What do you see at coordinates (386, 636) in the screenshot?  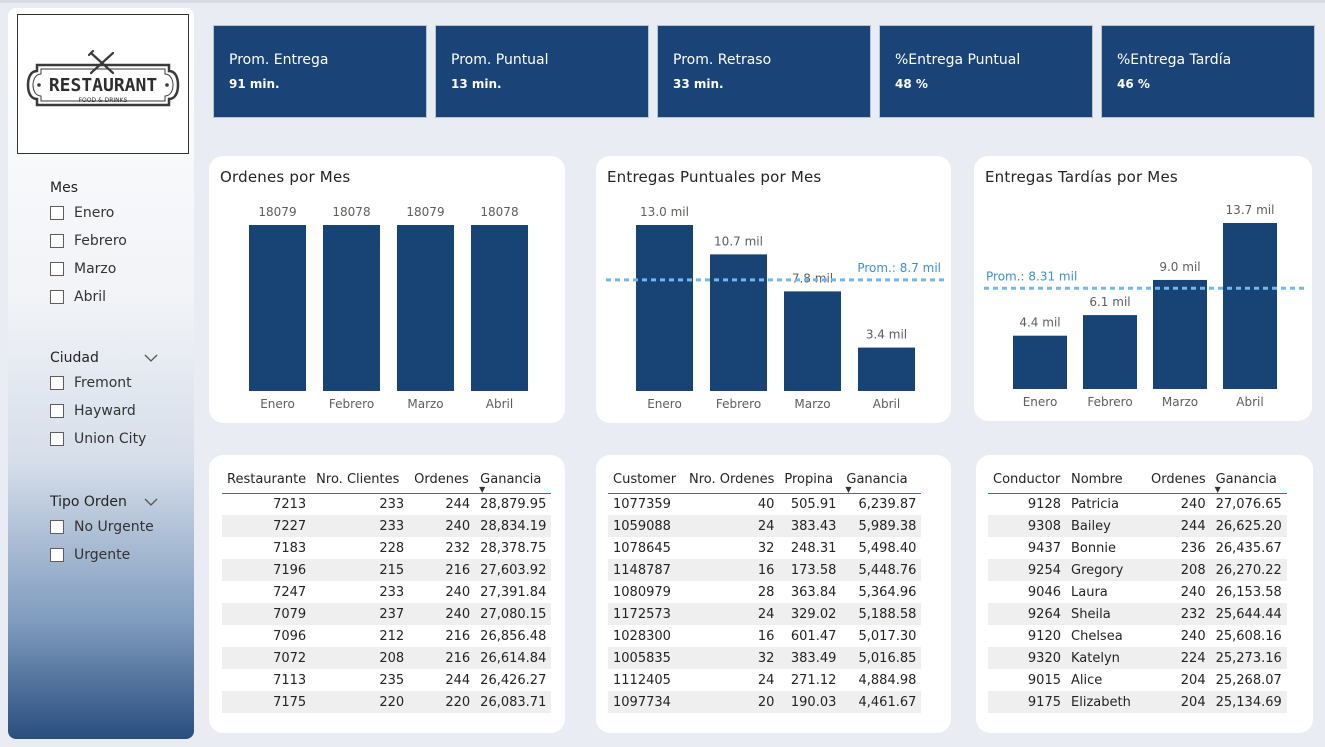 I see `table-row: 7096 212 216 26,856.48` at bounding box center [386, 636].